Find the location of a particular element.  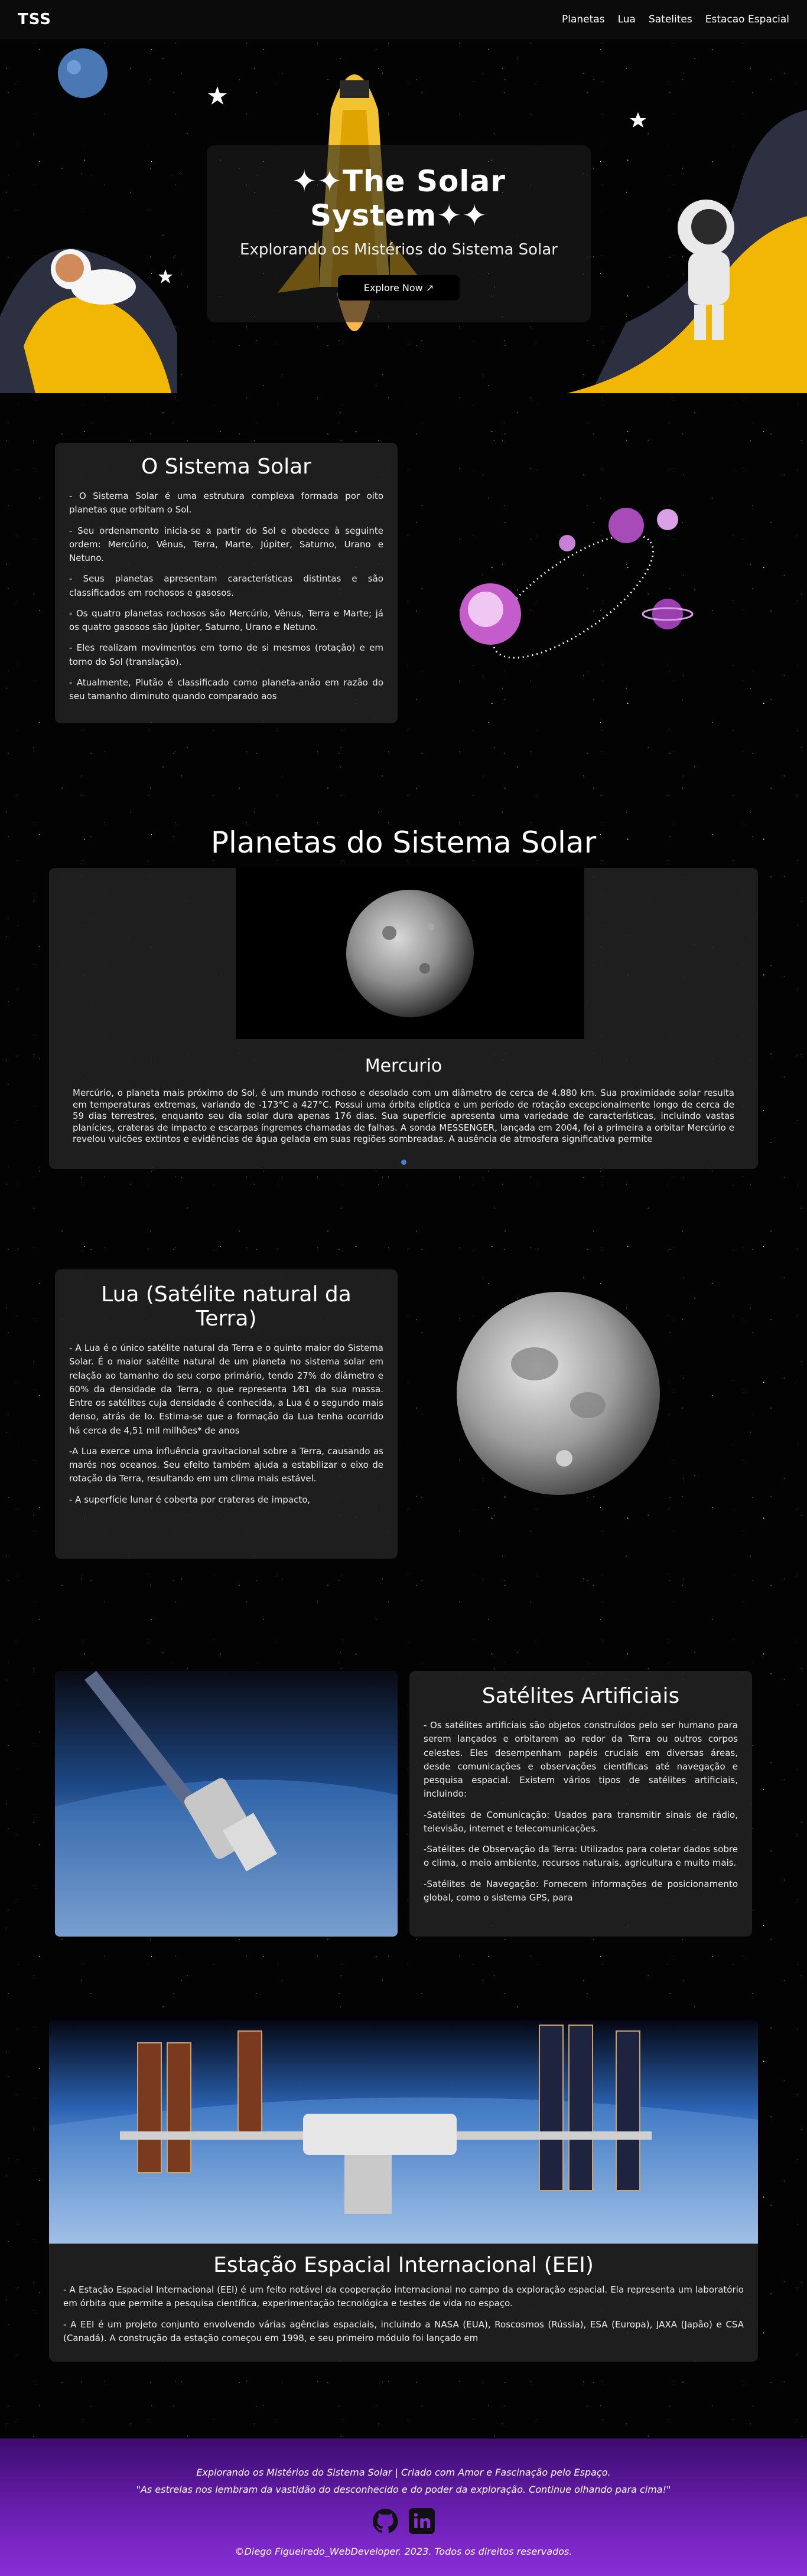

moon-title: Lua (Satélite natural da Terra) is located at coordinates (226, 1306).